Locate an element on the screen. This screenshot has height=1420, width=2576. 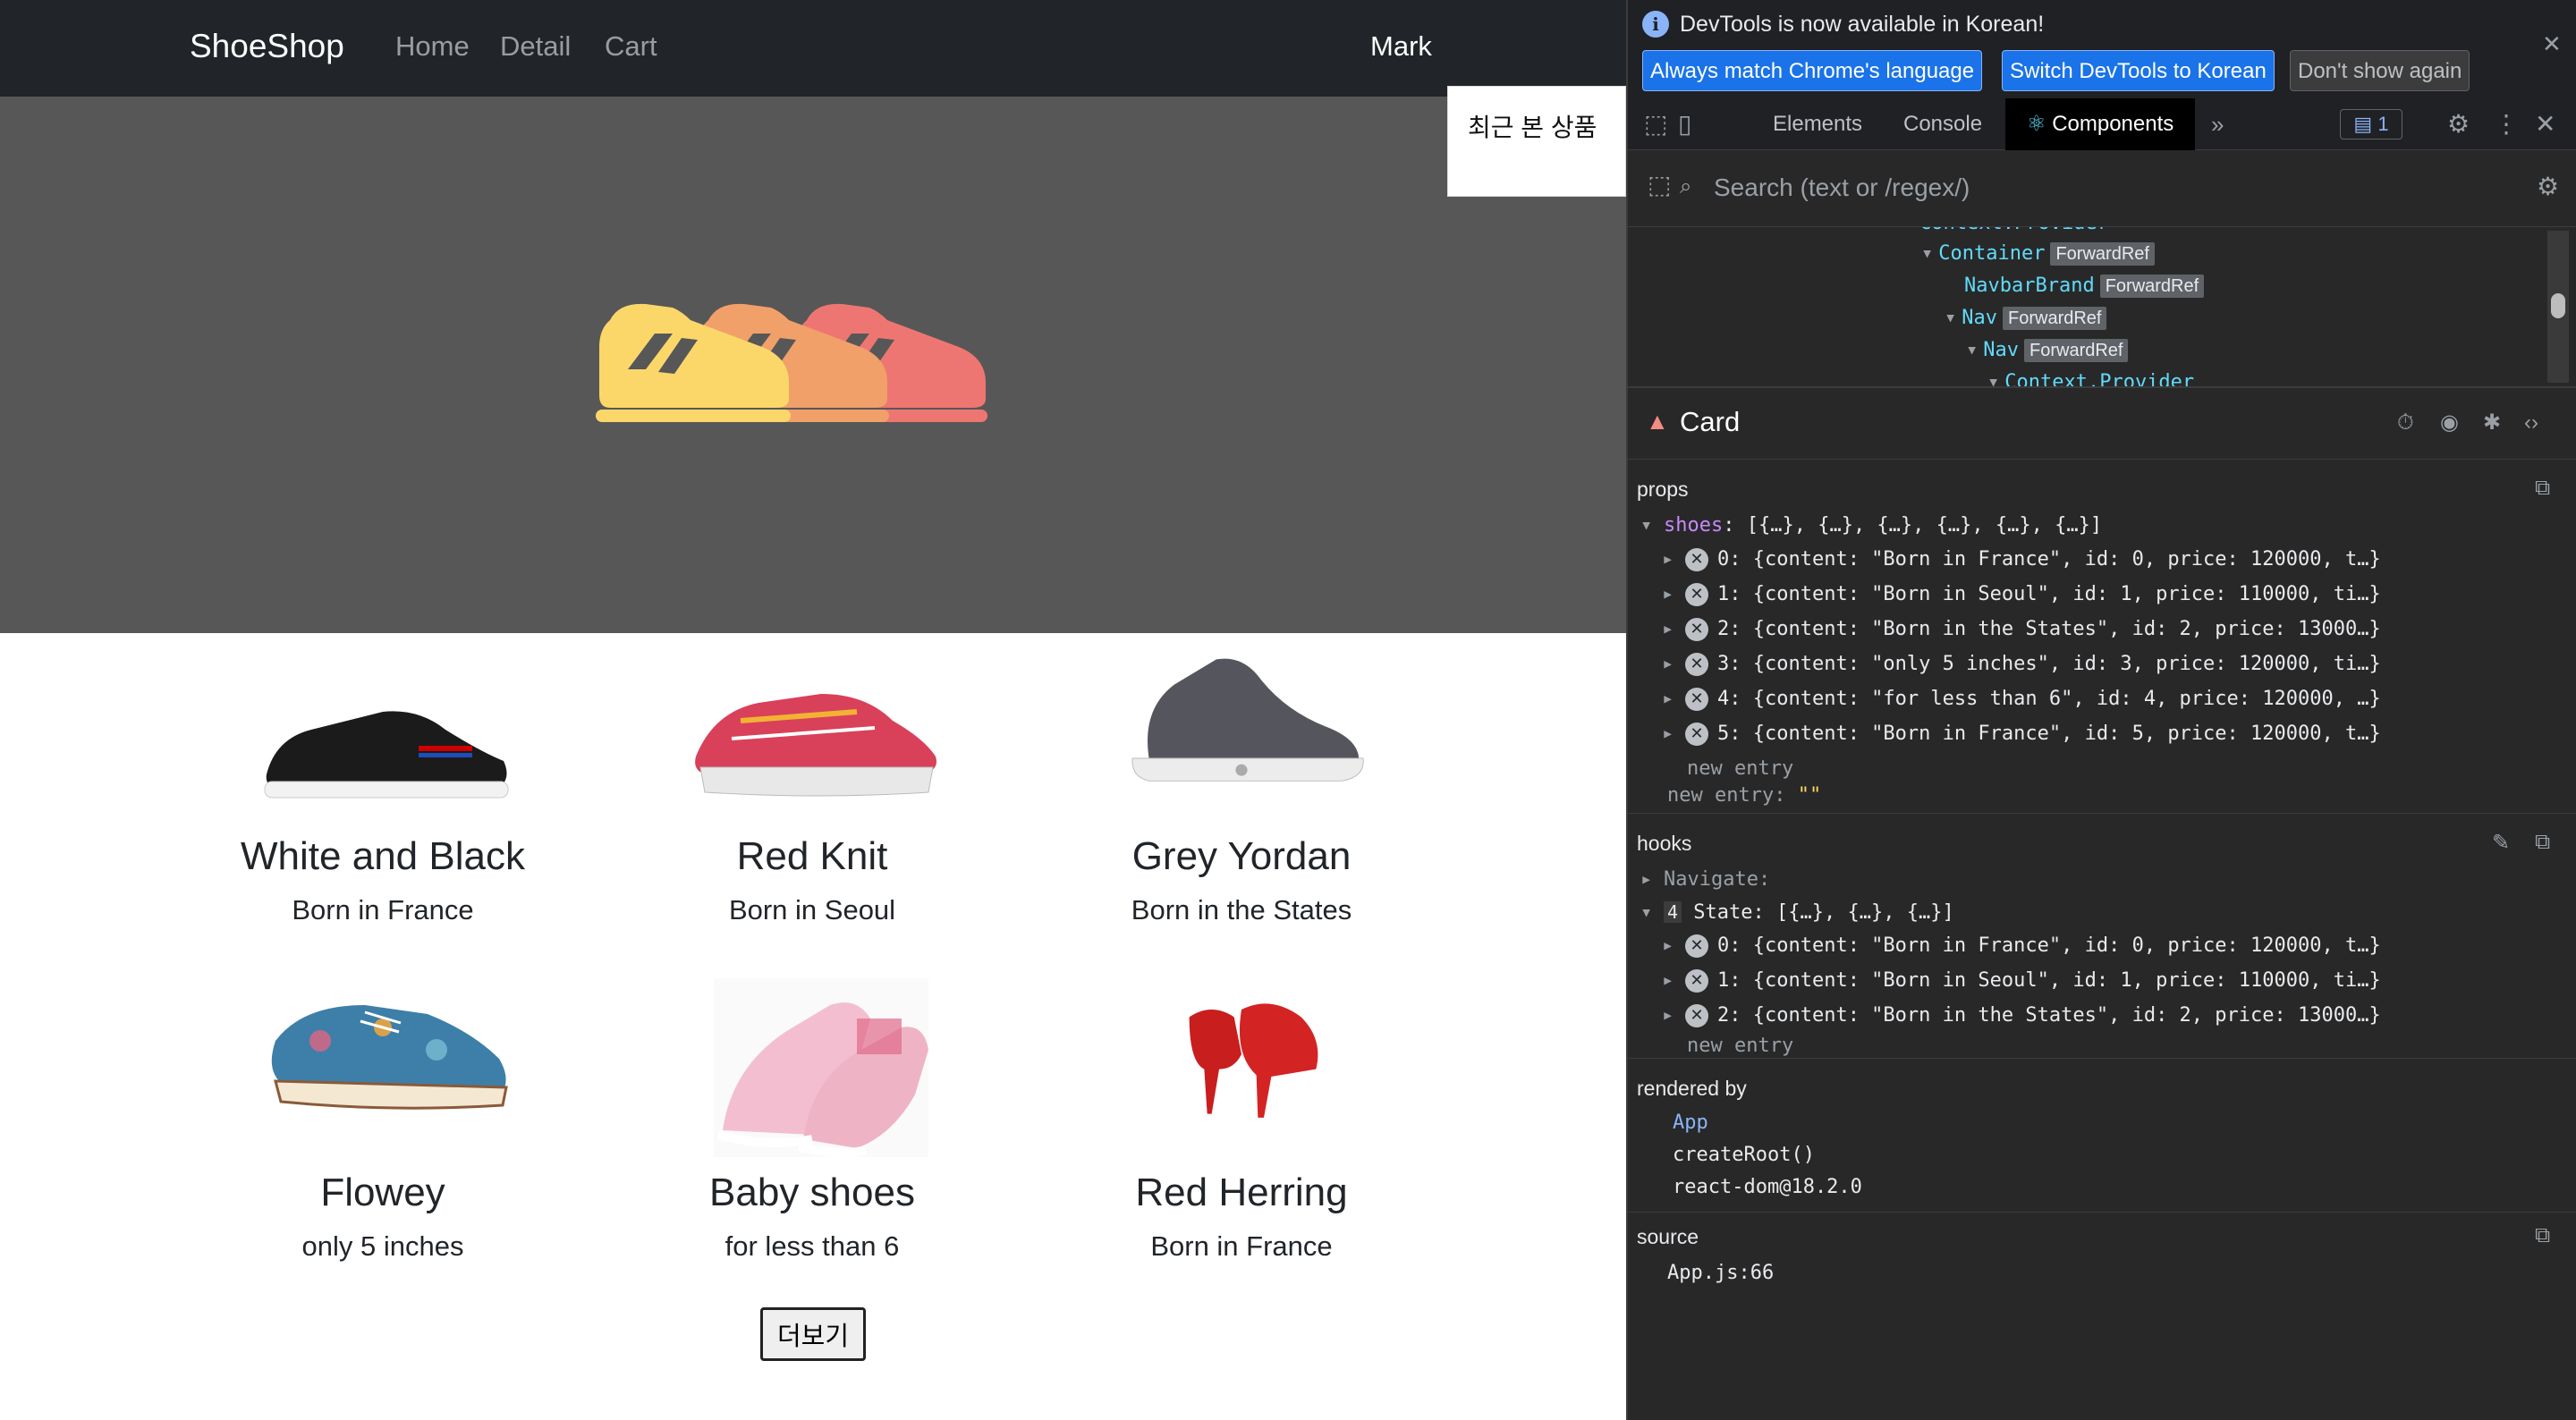
hook-state: ▾ 4 State: [{…}, {…}, {…}] is located at coordinates (1797, 912).